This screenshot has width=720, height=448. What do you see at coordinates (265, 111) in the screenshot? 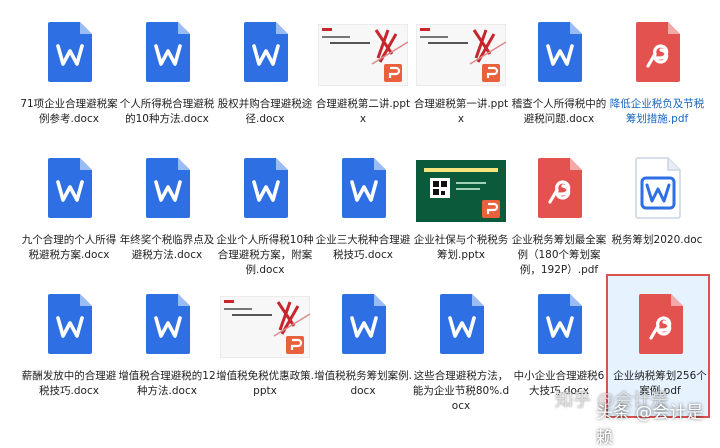
I see `file-name-label: 股权并购合理避税途径.docx` at bounding box center [265, 111].